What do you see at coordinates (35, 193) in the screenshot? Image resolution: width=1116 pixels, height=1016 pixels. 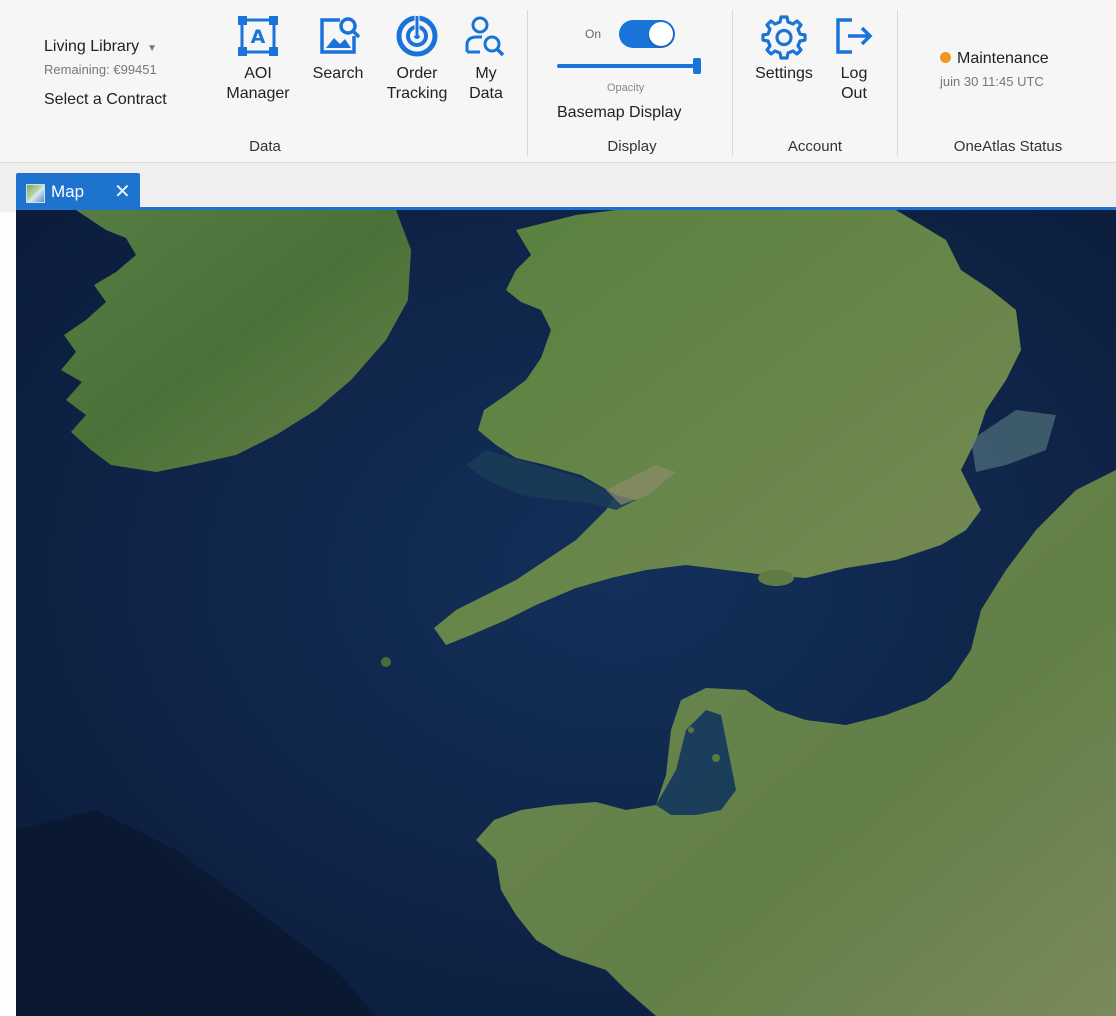 I see `map-thumbnail-icon` at bounding box center [35, 193].